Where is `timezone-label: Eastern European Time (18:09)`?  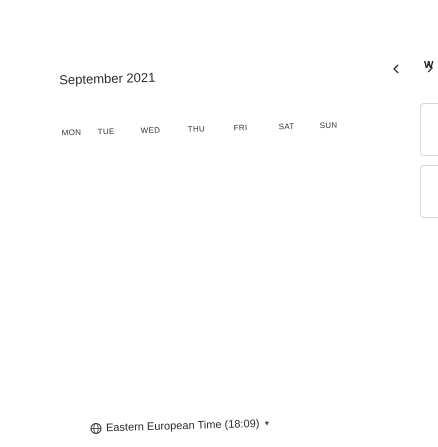
timezone-label: Eastern European Time (18:09) is located at coordinates (182, 426).